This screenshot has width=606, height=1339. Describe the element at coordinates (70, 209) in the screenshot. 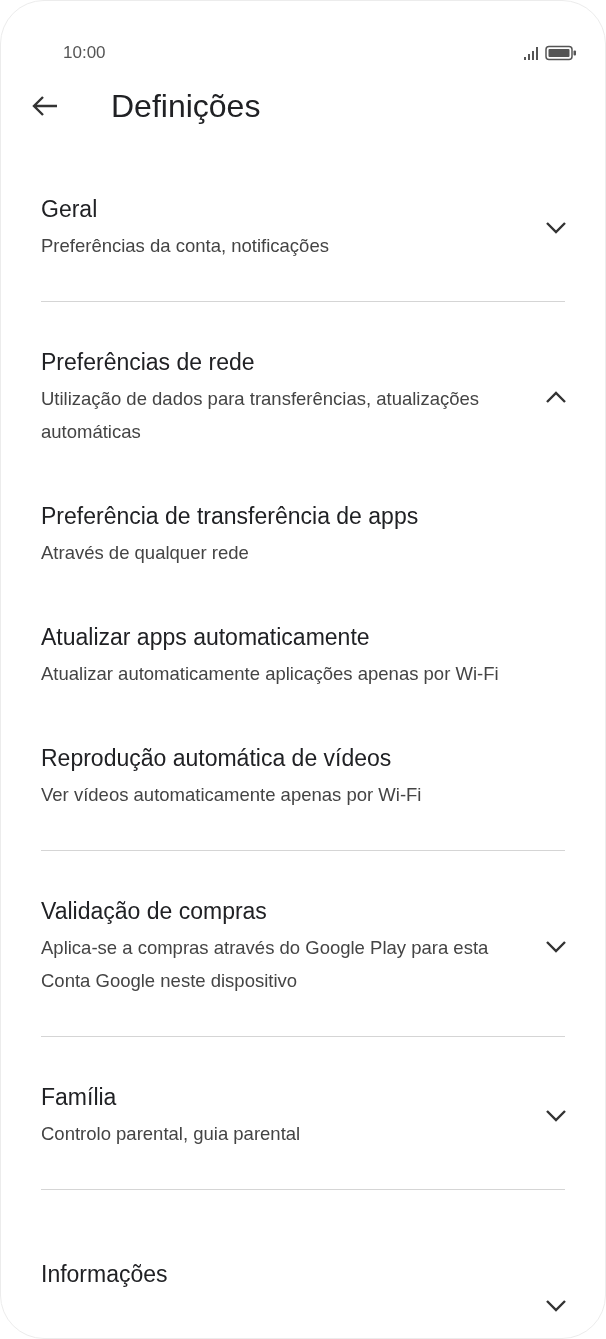

I see `section-title: Geral` at that location.